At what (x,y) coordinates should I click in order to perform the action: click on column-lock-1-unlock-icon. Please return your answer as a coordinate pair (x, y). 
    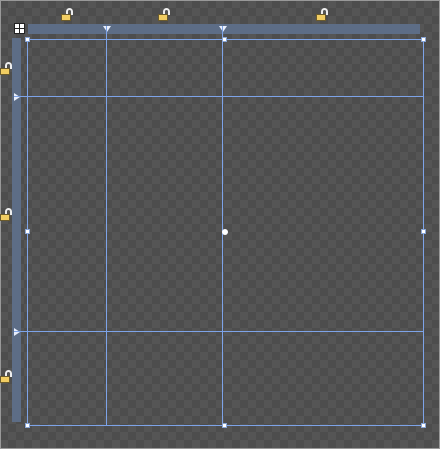
    Looking at the image, I should click on (68, 15).